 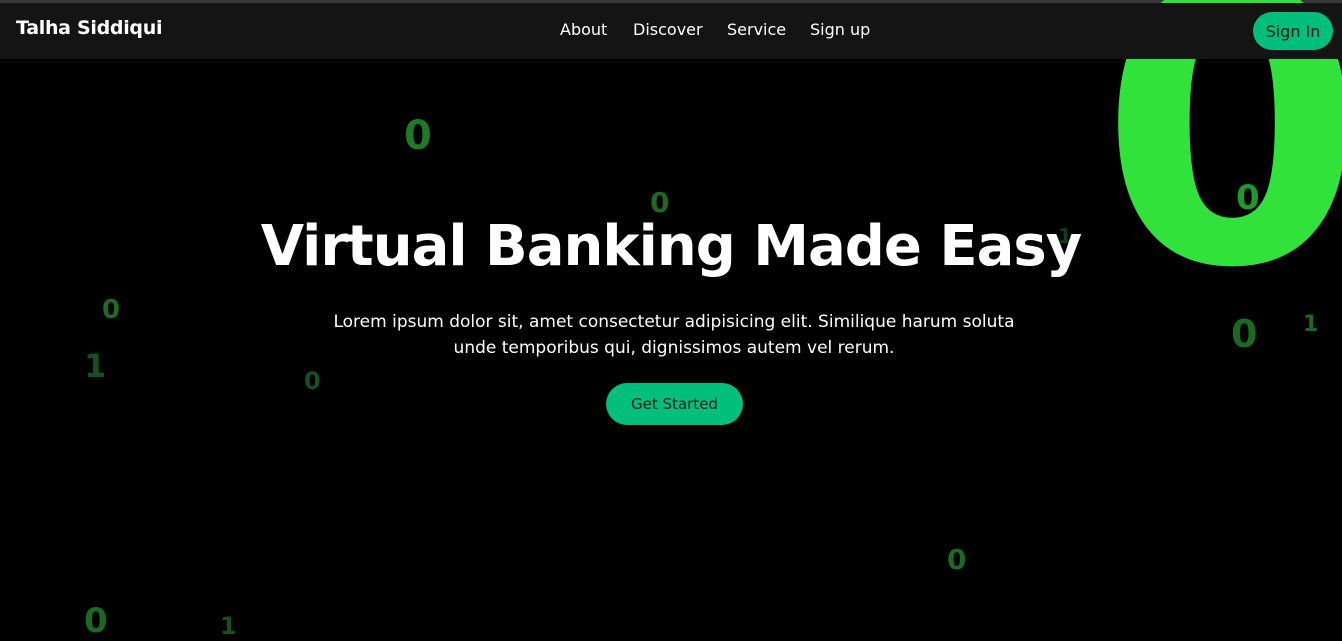 What do you see at coordinates (840, 29) in the screenshot?
I see `nav-link-sign-up: Sign up` at bounding box center [840, 29].